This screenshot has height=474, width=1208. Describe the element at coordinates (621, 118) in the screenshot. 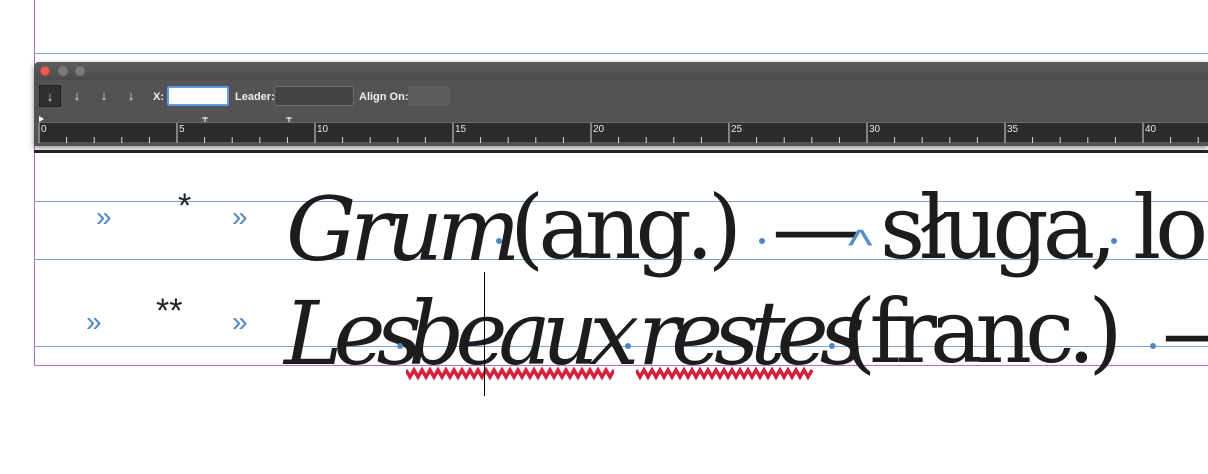

I see `tab-marker-strip` at that location.